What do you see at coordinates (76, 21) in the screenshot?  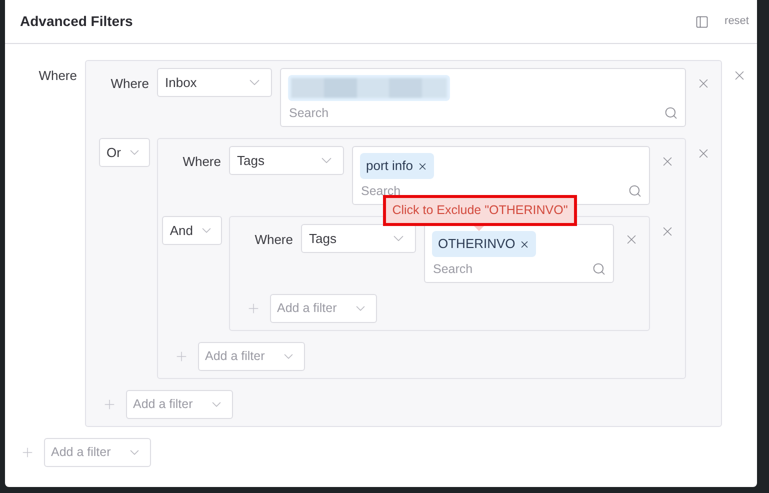 I see `dialog-title: Advanced Filters` at bounding box center [76, 21].